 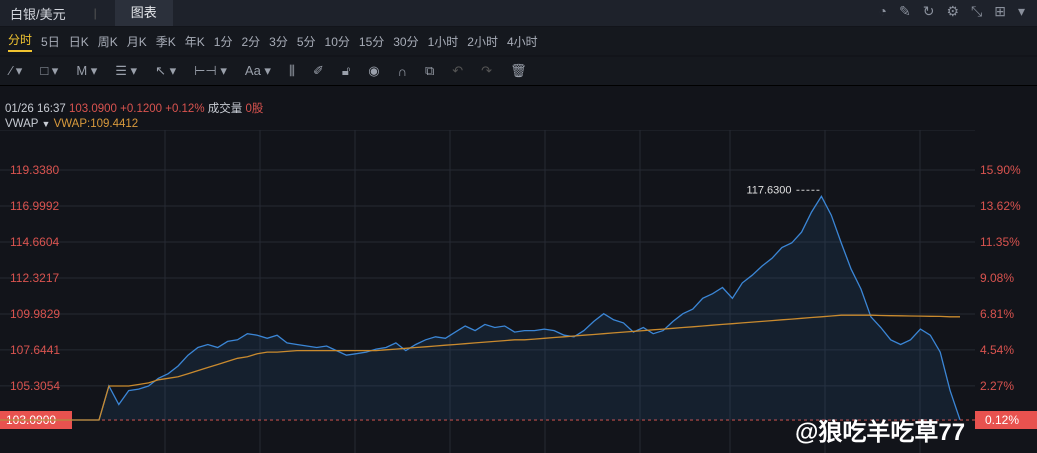 What do you see at coordinates (346, 71) in the screenshot?
I see `lock-icon: 🔓︎` at bounding box center [346, 71].